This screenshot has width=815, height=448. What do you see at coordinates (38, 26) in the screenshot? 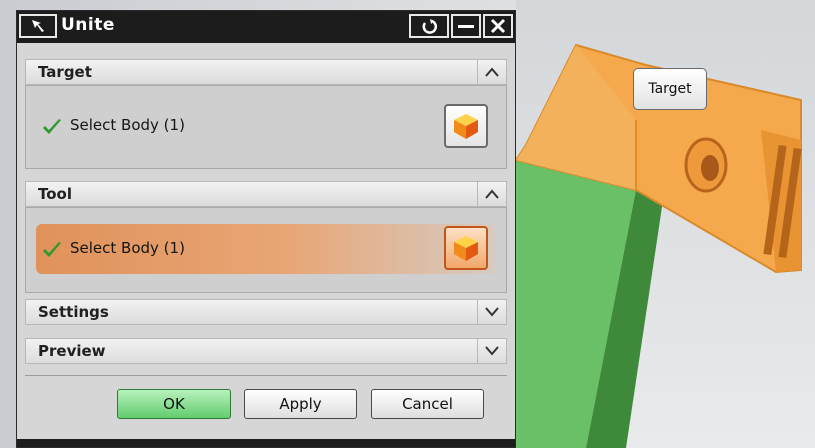
I see `select-arrow-icon` at bounding box center [38, 26].